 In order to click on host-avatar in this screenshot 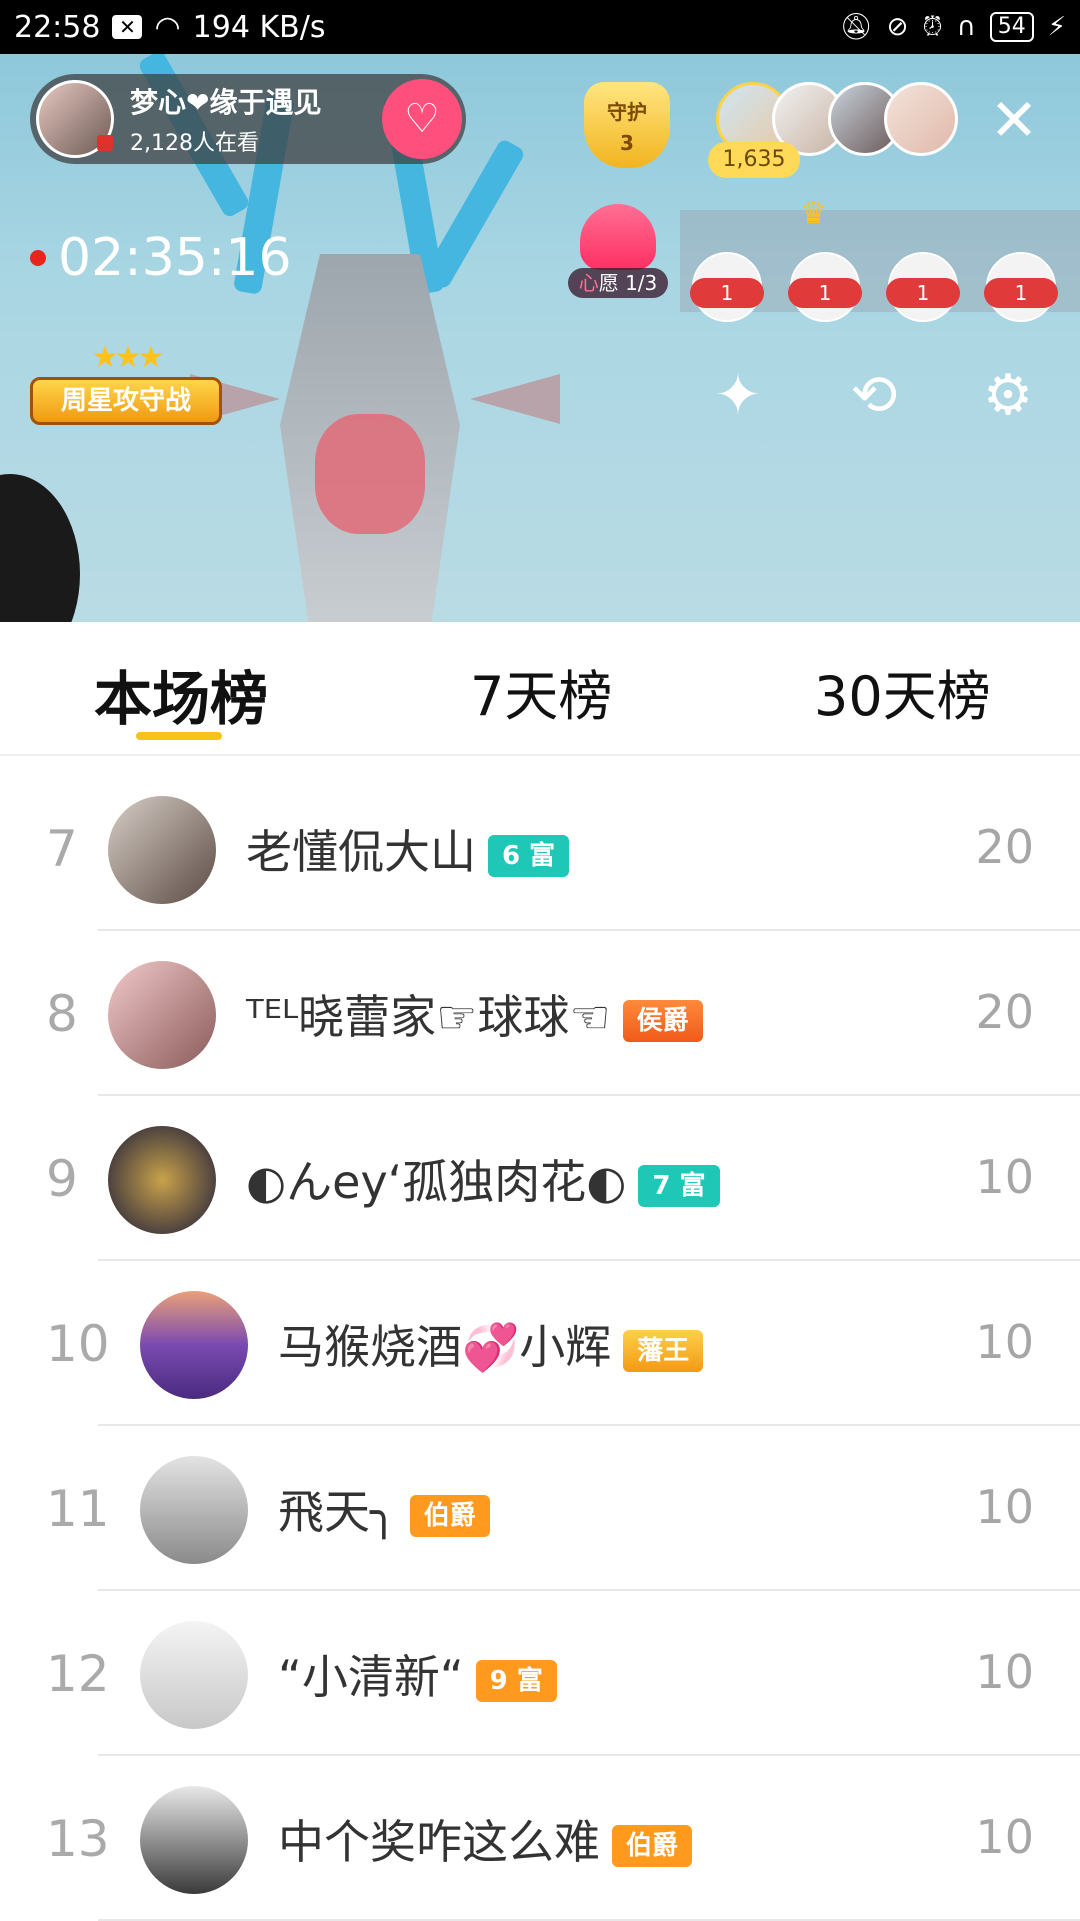, I will do `click(75, 119)`.